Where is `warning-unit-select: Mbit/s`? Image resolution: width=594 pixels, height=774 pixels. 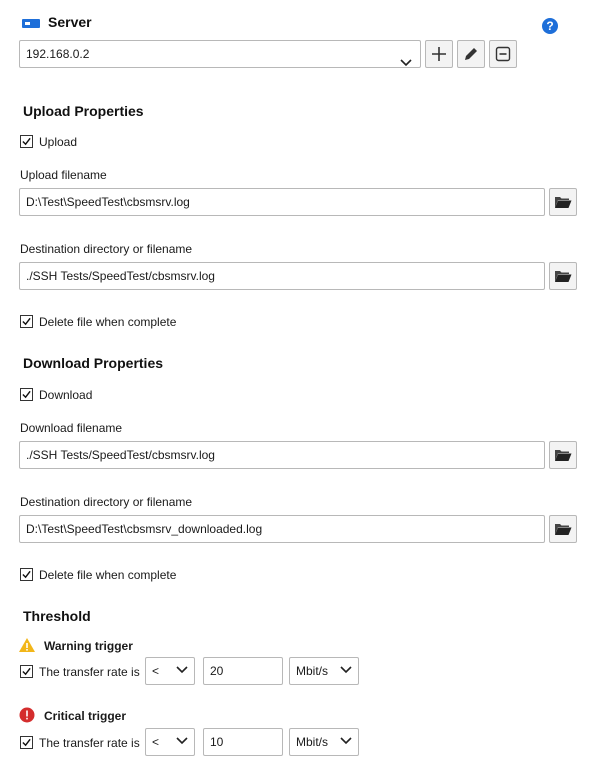 warning-unit-select: Mbit/s is located at coordinates (324, 671).